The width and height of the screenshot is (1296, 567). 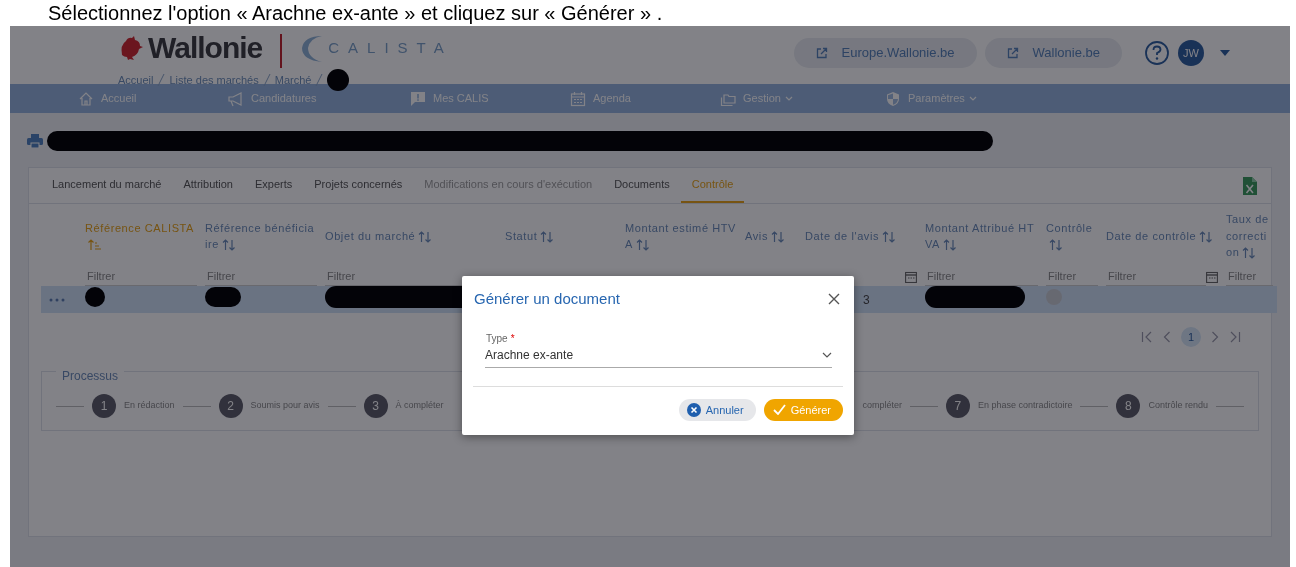 What do you see at coordinates (512, 338) in the screenshot?
I see `required-mark: *` at bounding box center [512, 338].